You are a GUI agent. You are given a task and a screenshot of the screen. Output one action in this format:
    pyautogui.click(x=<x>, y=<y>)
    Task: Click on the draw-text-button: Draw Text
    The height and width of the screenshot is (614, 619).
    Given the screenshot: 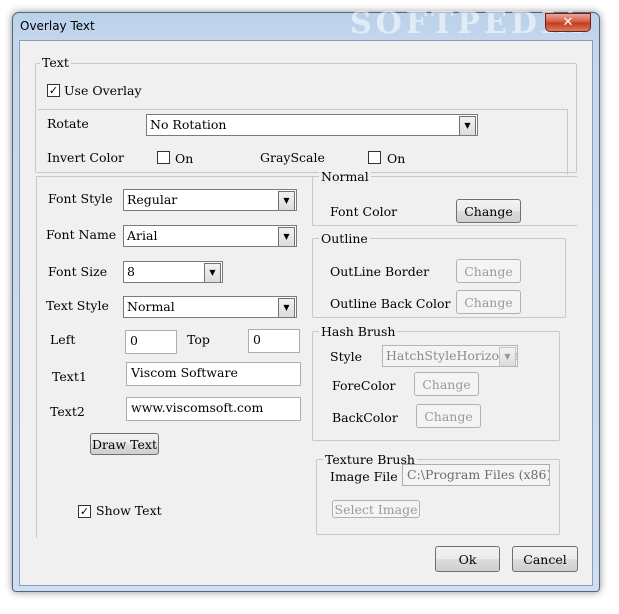 What is the action you would take?
    pyautogui.click(x=124, y=444)
    